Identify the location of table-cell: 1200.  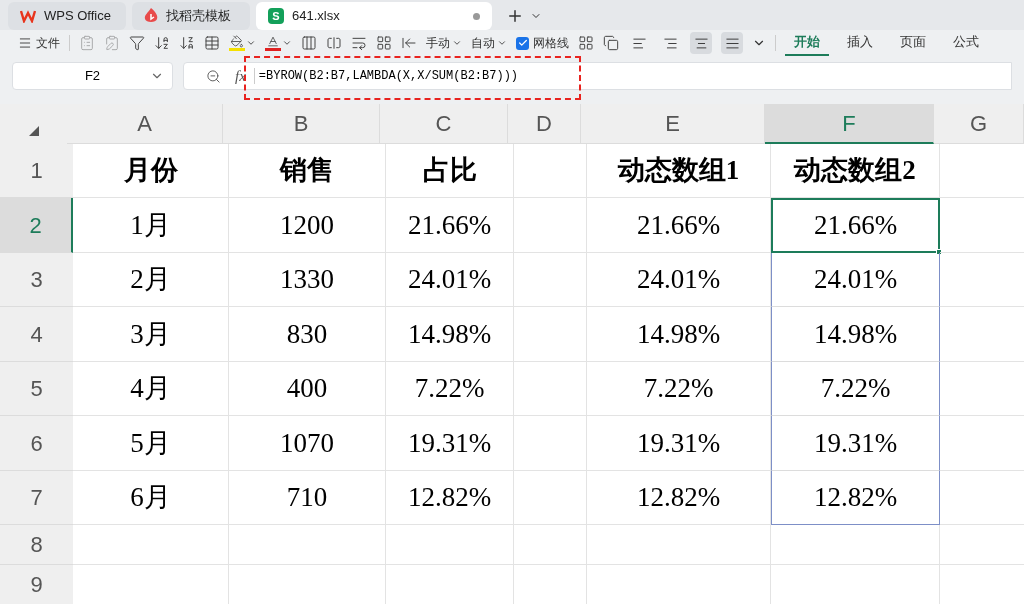
(307, 225).